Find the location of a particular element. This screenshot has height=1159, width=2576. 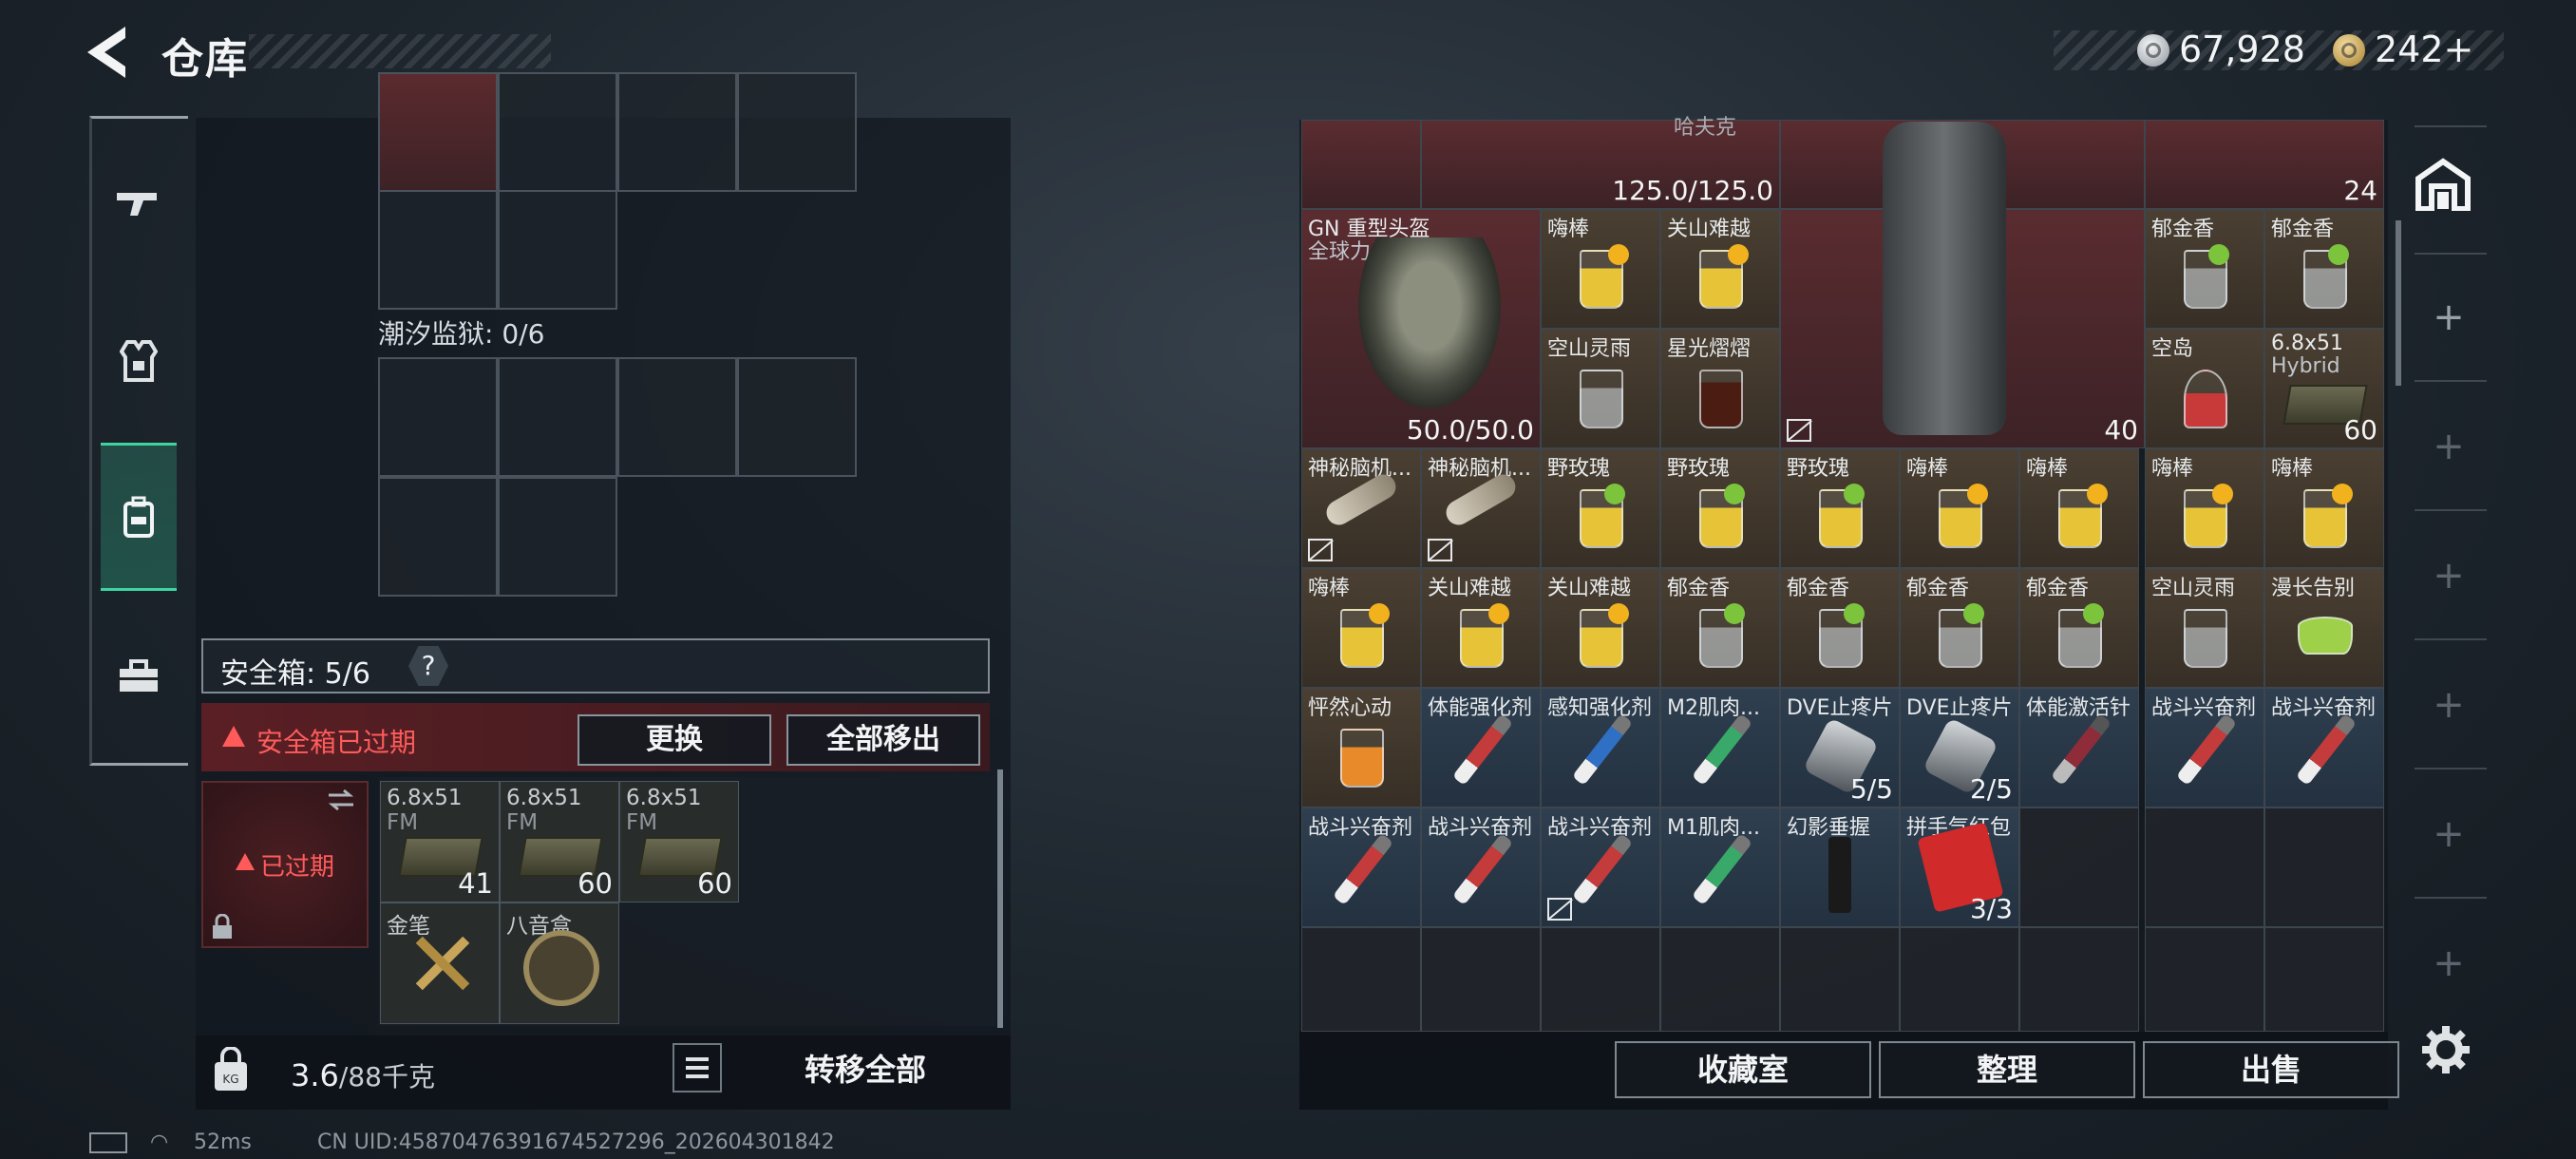

collection-room-button: 收藏室 is located at coordinates (1743, 1069).